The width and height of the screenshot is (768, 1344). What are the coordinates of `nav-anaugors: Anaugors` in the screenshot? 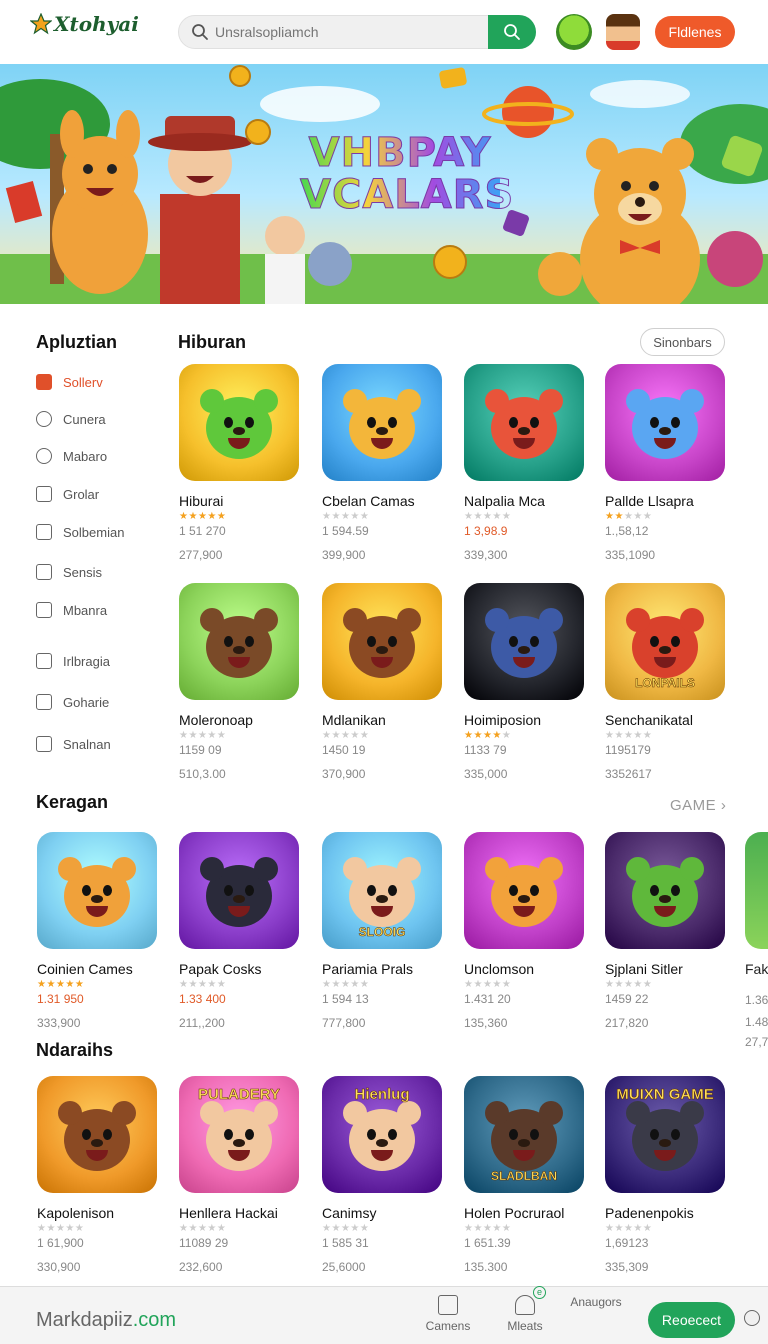 It's located at (663, 1310).